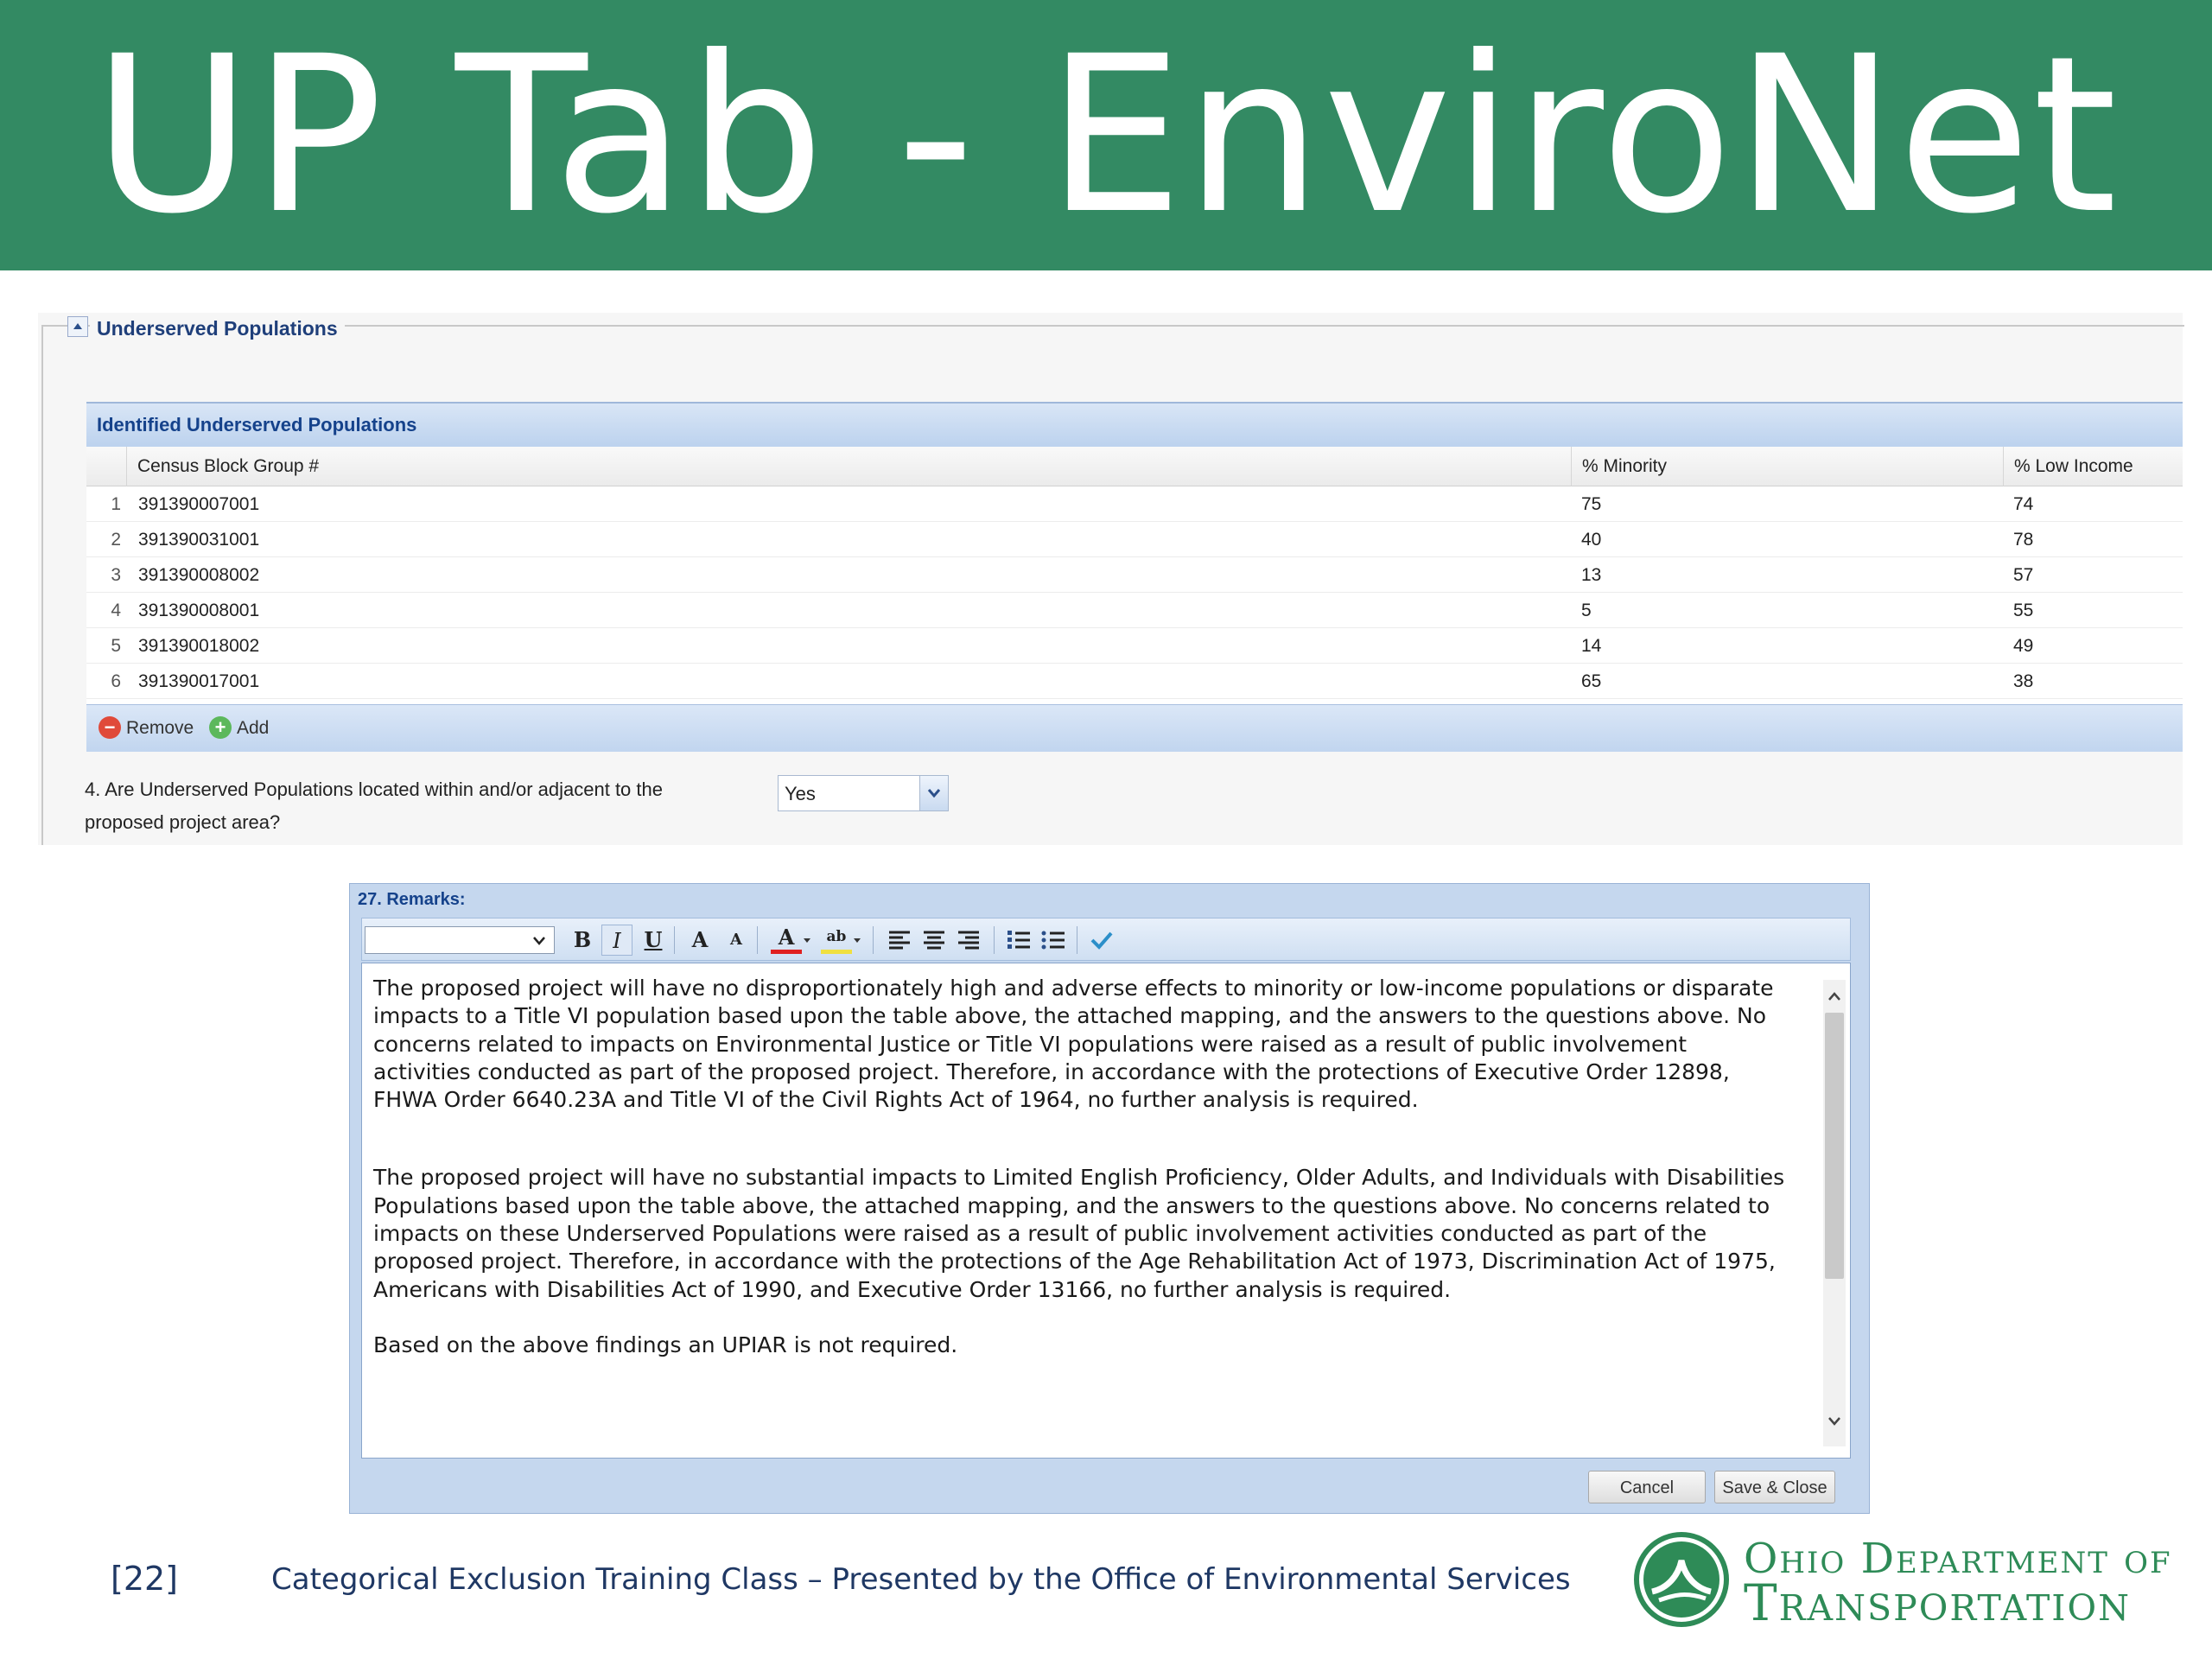  What do you see at coordinates (1591, 540) in the screenshot?
I see `minority-cell: 40` at bounding box center [1591, 540].